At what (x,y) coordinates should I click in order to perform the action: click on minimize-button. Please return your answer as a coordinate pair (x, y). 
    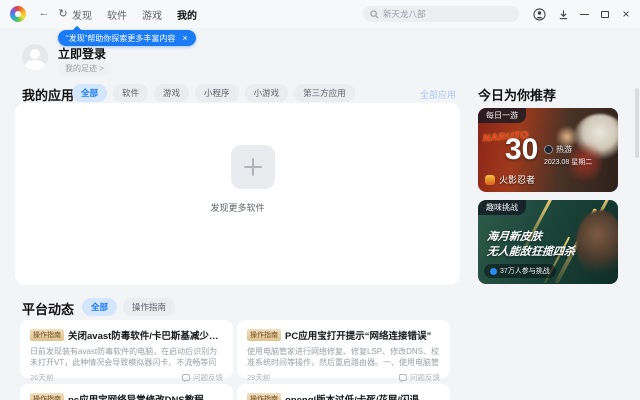
    Looking at the image, I should click on (584, 14).